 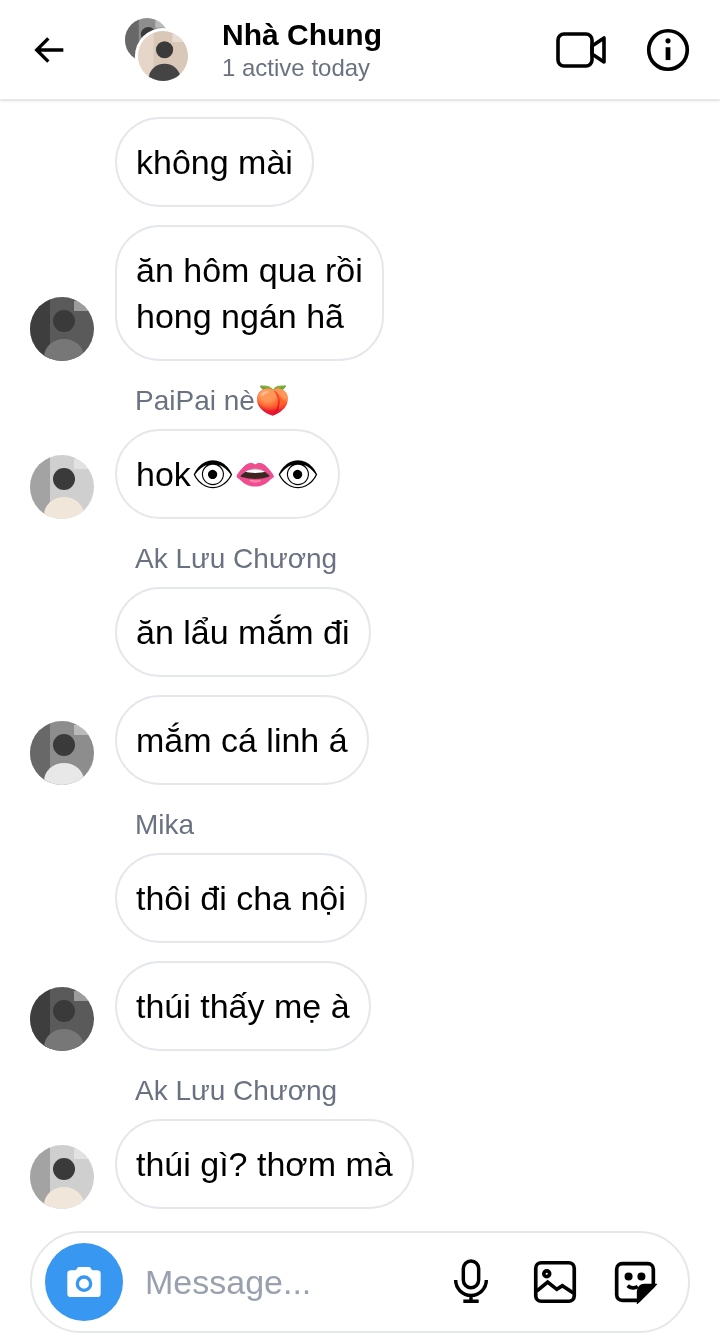 I want to click on message-bubble: ăn hôm qua rồi hong ngán hã, so click(x=249, y=293).